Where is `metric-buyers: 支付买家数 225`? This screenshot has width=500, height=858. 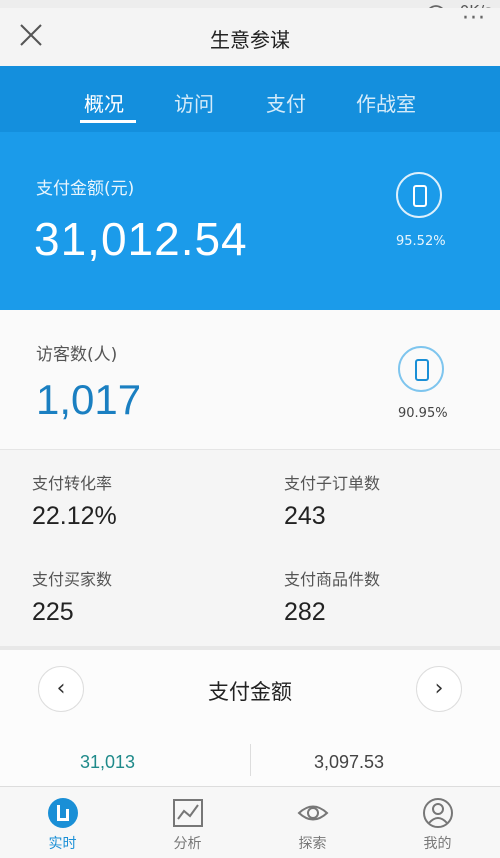
metric-buyers: 支付买家数 225 is located at coordinates (142, 596).